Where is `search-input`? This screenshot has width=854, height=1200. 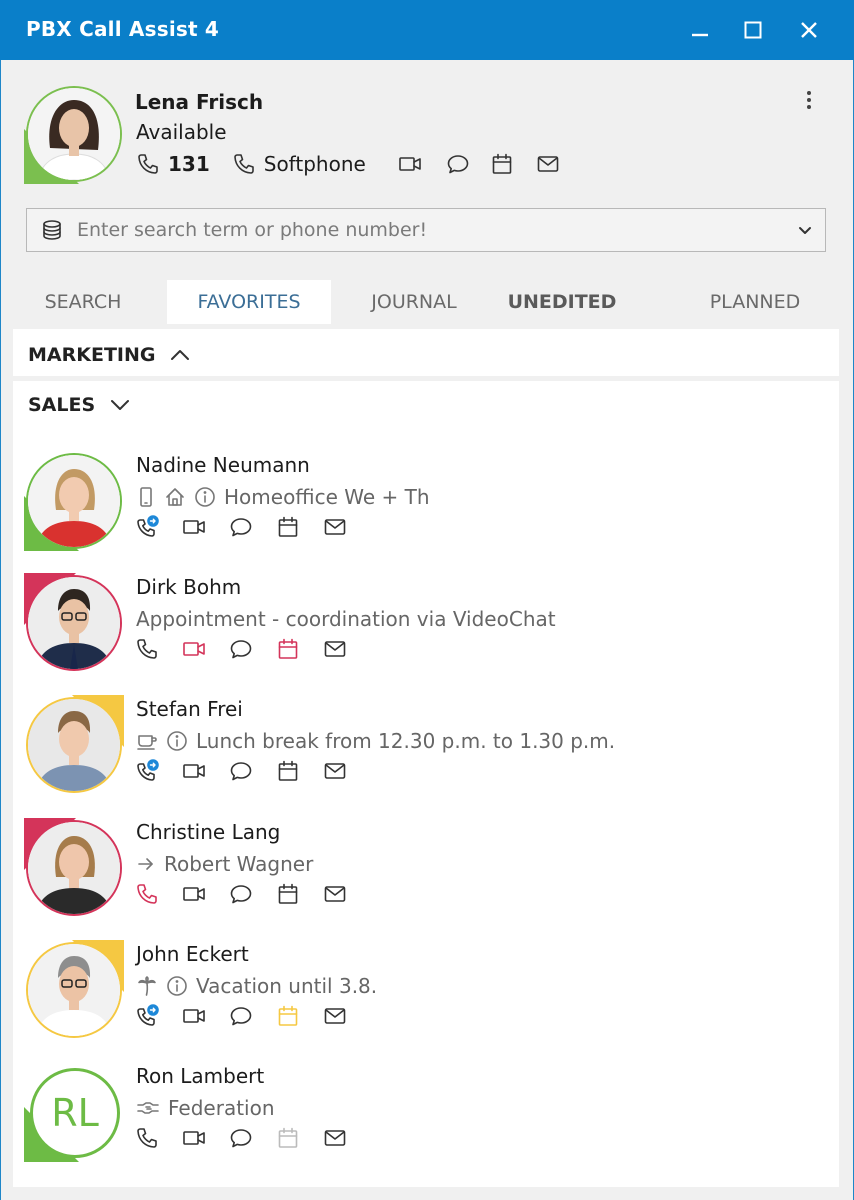
search-input is located at coordinates (422, 230).